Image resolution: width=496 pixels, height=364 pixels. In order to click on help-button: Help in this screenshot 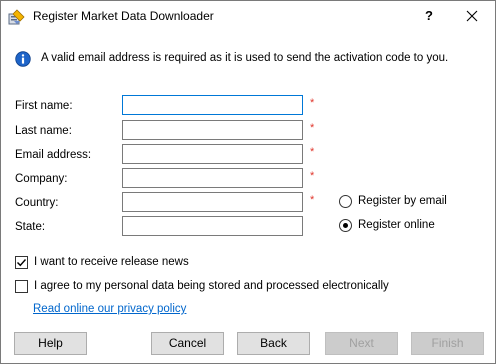, I will do `click(50, 343)`.